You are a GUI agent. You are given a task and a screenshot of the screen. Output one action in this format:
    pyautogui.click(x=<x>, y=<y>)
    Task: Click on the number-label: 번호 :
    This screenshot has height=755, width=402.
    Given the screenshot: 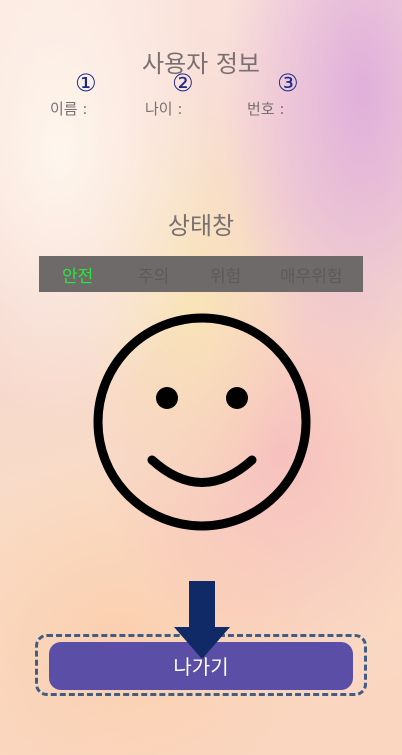 What is the action you would take?
    pyautogui.click(x=266, y=109)
    